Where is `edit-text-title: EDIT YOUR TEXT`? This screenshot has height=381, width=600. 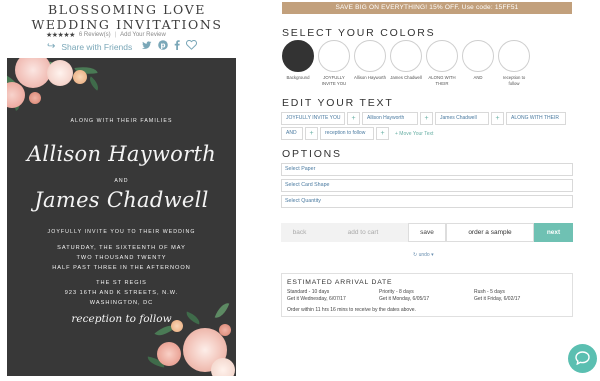 edit-text-title: EDIT YOUR TEXT is located at coordinates (338, 103).